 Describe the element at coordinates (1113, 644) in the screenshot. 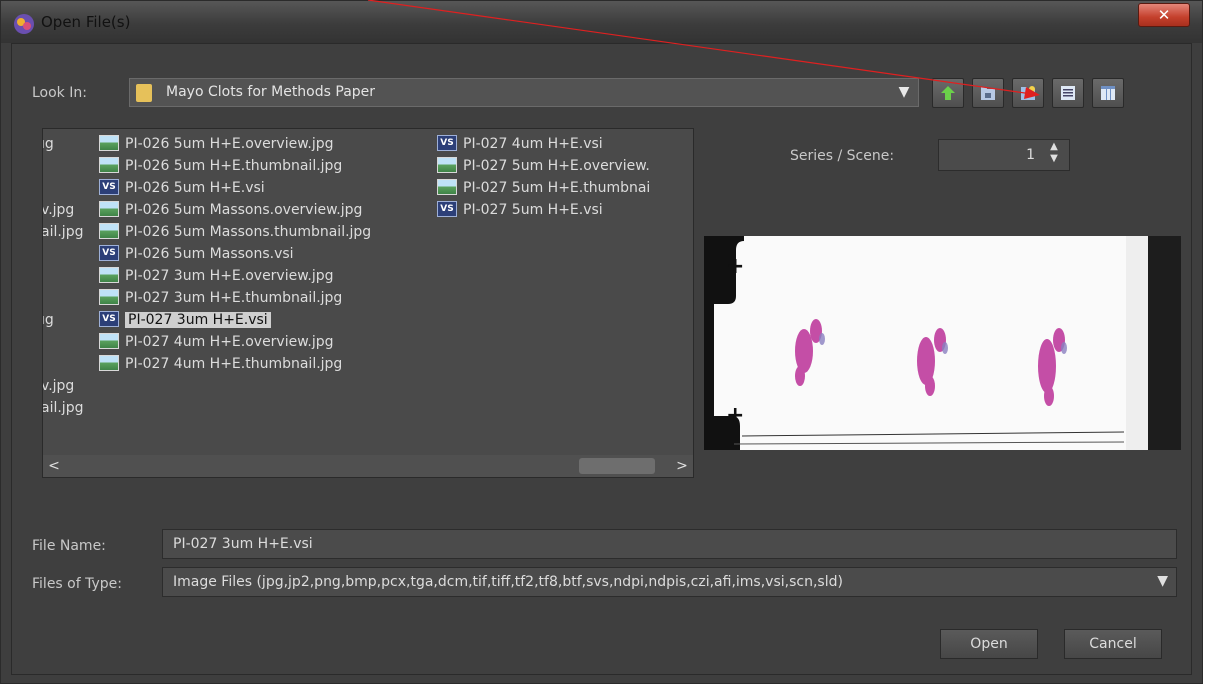

I see `cancel-button: Cancel` at that location.